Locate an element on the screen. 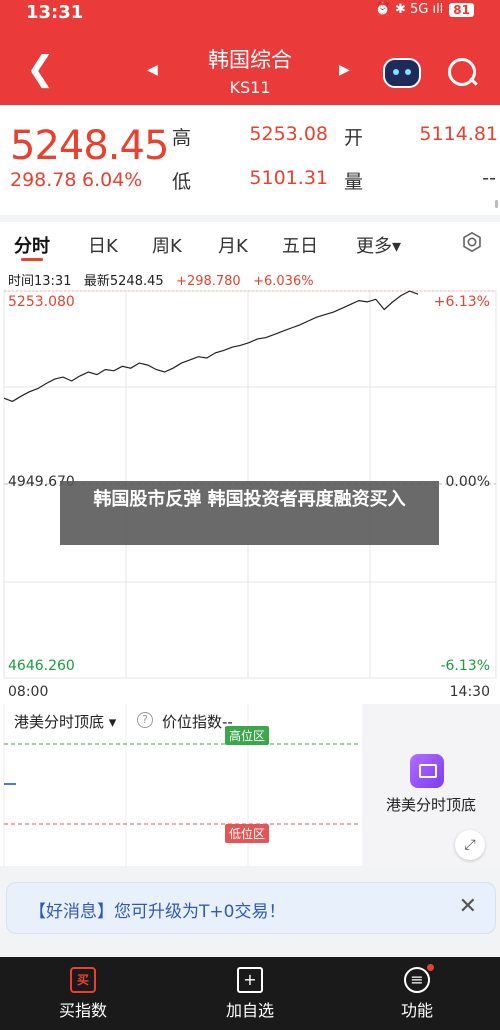 Image resolution: width=500 pixels, height=1030 pixels. add-watchlist-button: + 加自选 is located at coordinates (250, 993).